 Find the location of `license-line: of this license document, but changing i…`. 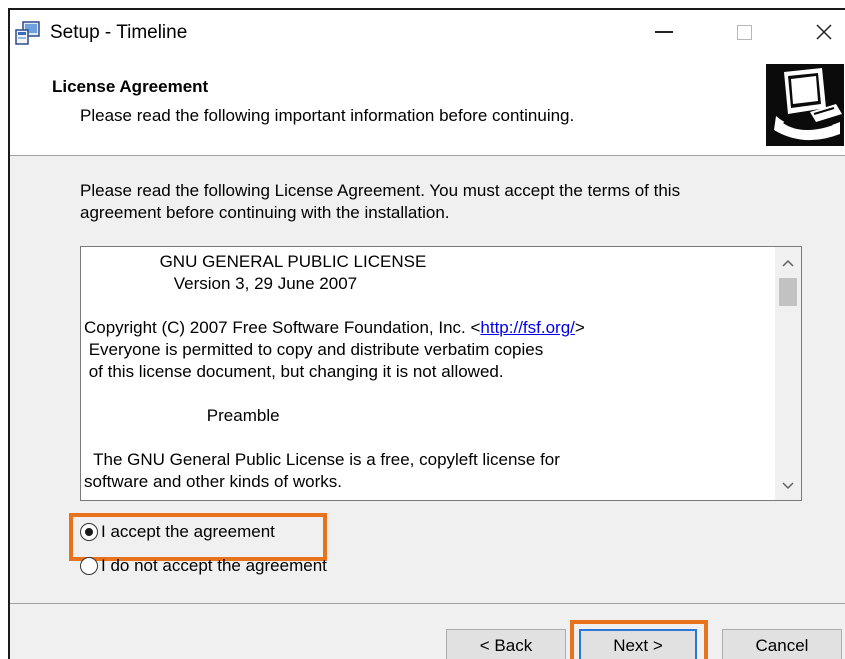

license-line: of this license document, but changing i… is located at coordinates (294, 371).